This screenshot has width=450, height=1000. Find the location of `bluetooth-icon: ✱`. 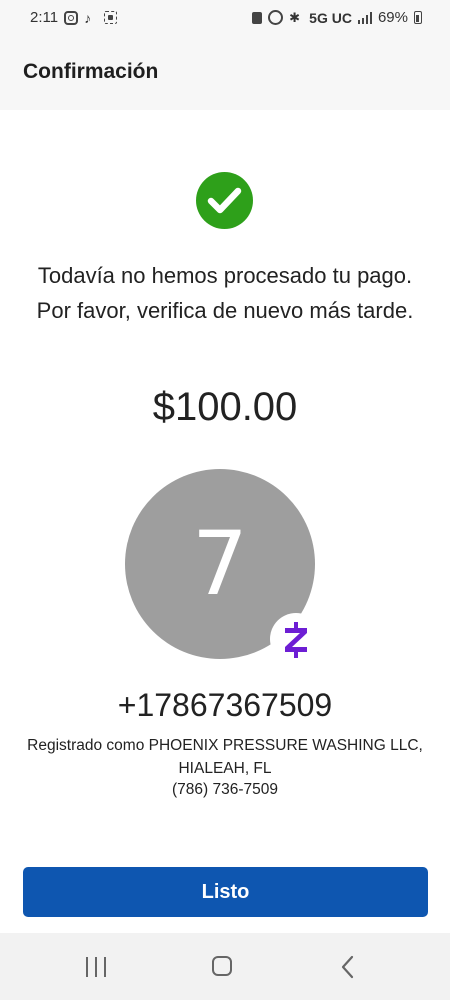

bluetooth-icon: ✱ is located at coordinates (295, 17).